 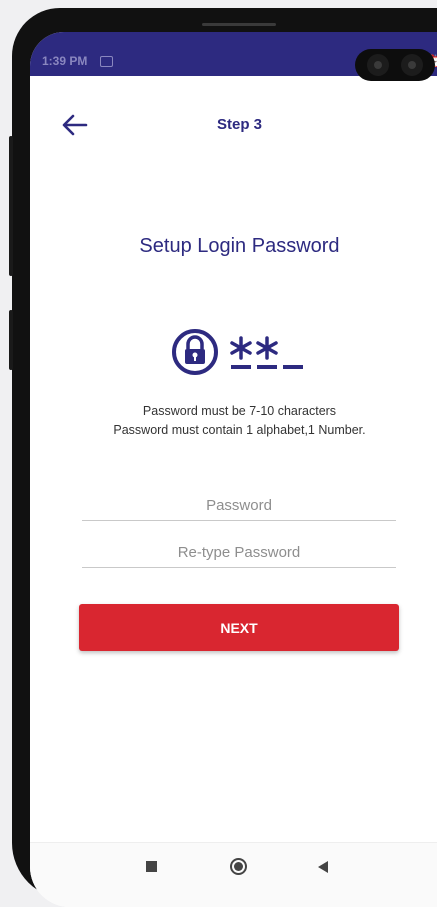 I want to click on page-heading: Setup Login Password, so click(x=239, y=246).